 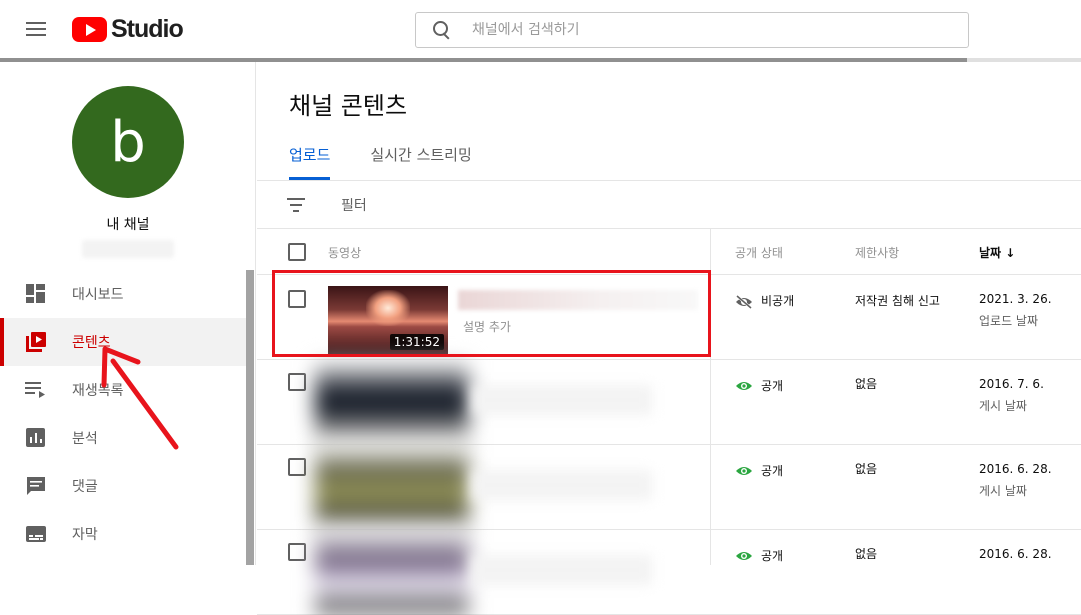 I want to click on column-header-restrictions: 제한사항, so click(x=877, y=252).